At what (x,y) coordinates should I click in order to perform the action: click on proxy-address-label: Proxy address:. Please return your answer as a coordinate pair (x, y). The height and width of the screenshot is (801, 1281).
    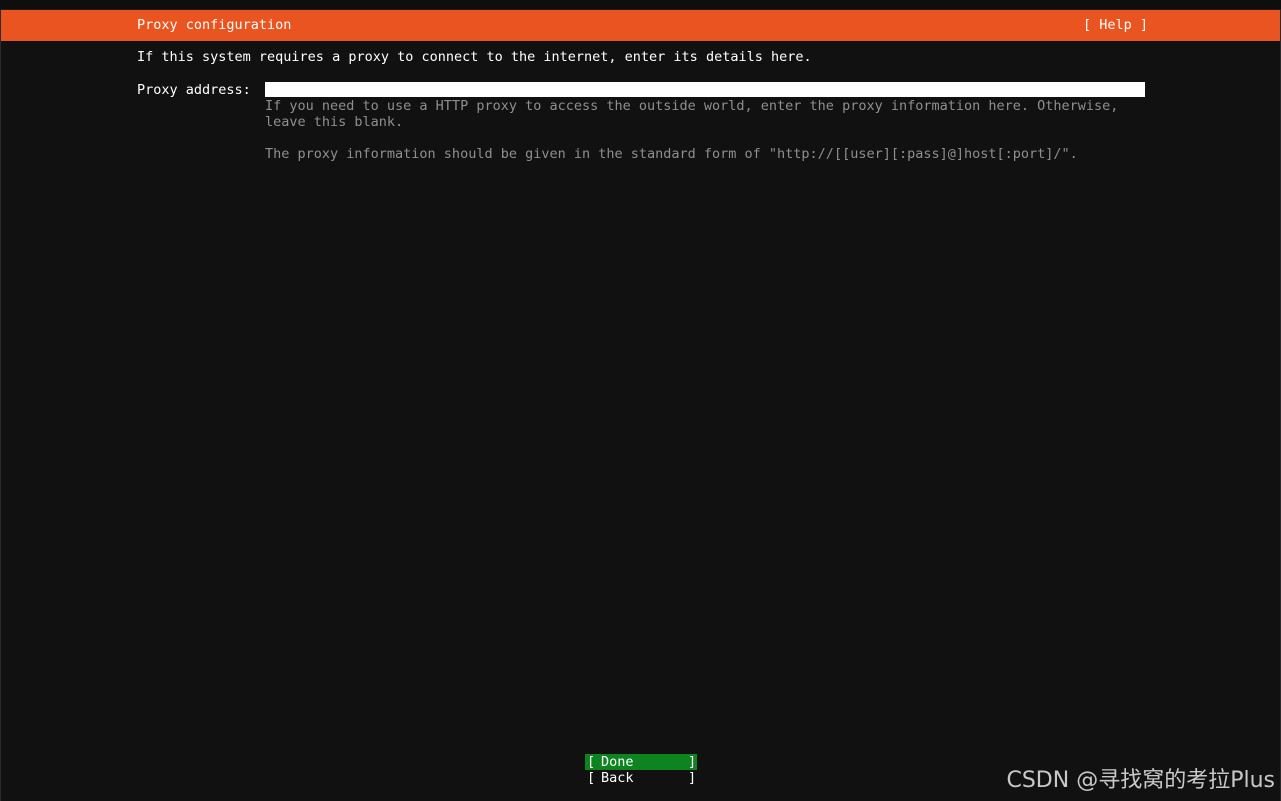
    Looking at the image, I should click on (194, 90).